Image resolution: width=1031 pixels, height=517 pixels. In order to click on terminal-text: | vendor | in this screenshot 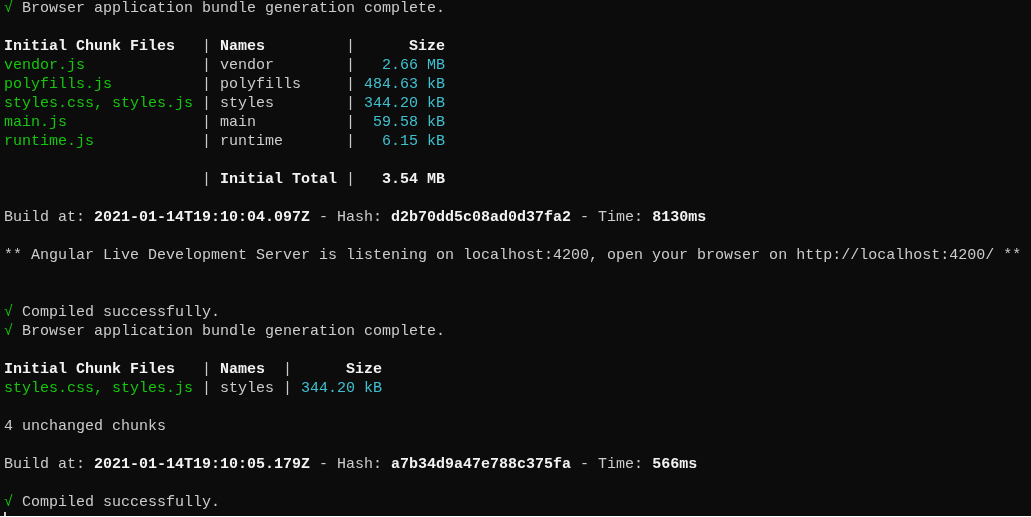, I will do `click(279, 65)`.